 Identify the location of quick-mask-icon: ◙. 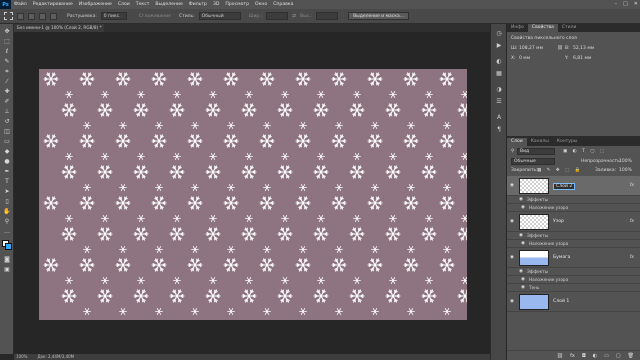
(7, 259).